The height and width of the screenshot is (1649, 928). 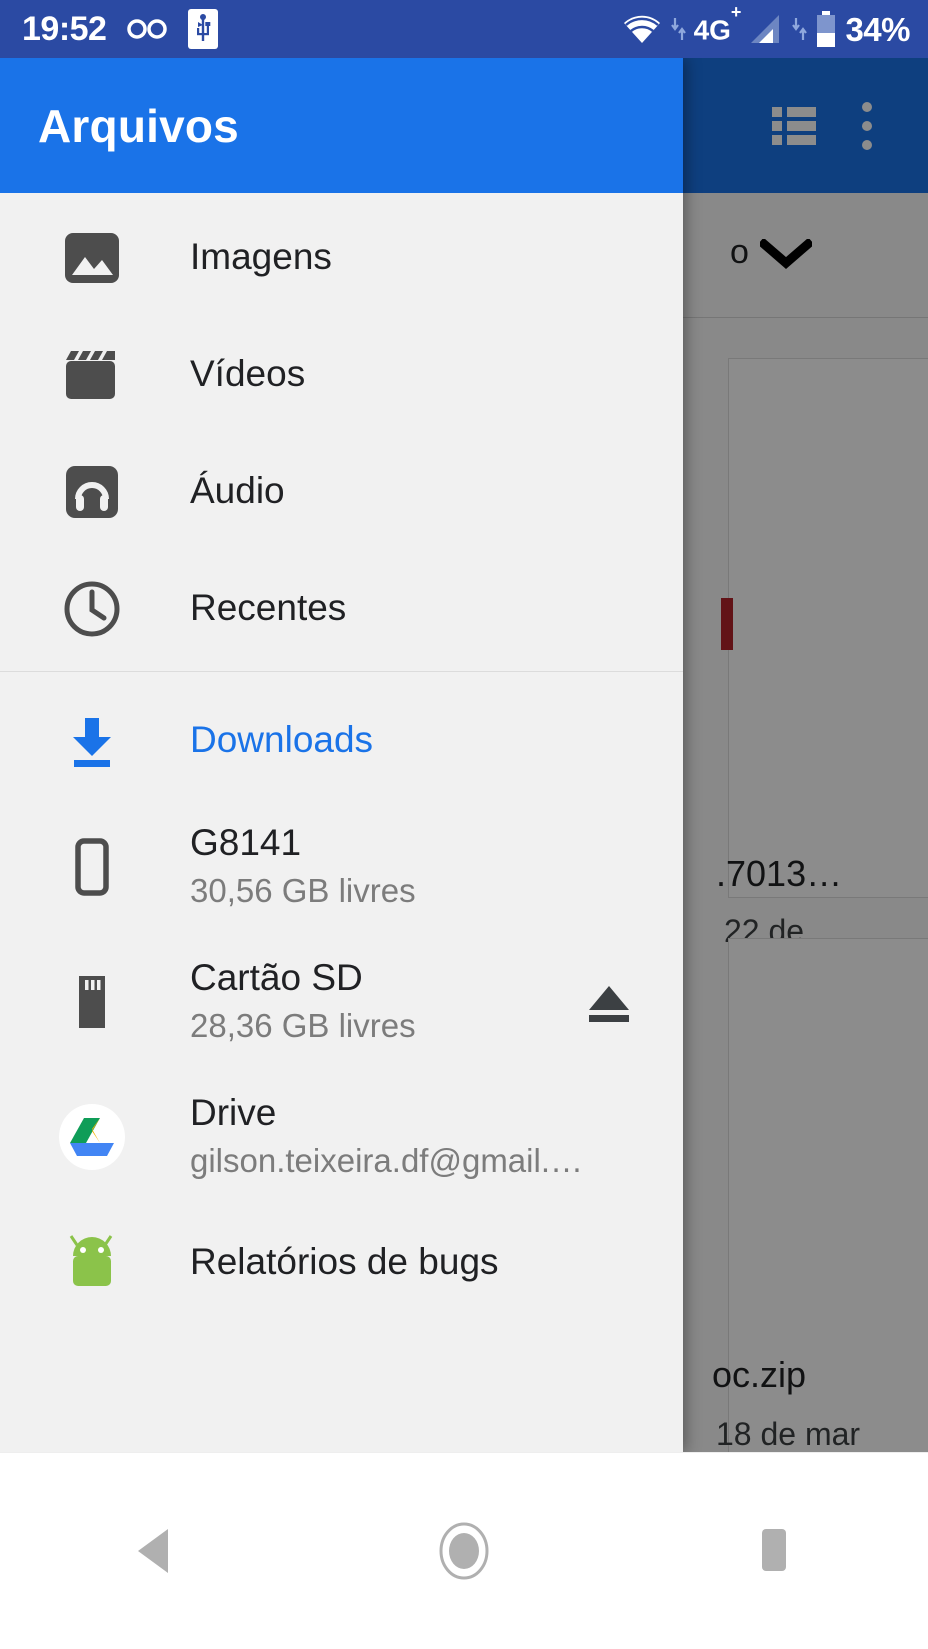 What do you see at coordinates (609, 1002) in the screenshot?
I see `eject-icon` at bounding box center [609, 1002].